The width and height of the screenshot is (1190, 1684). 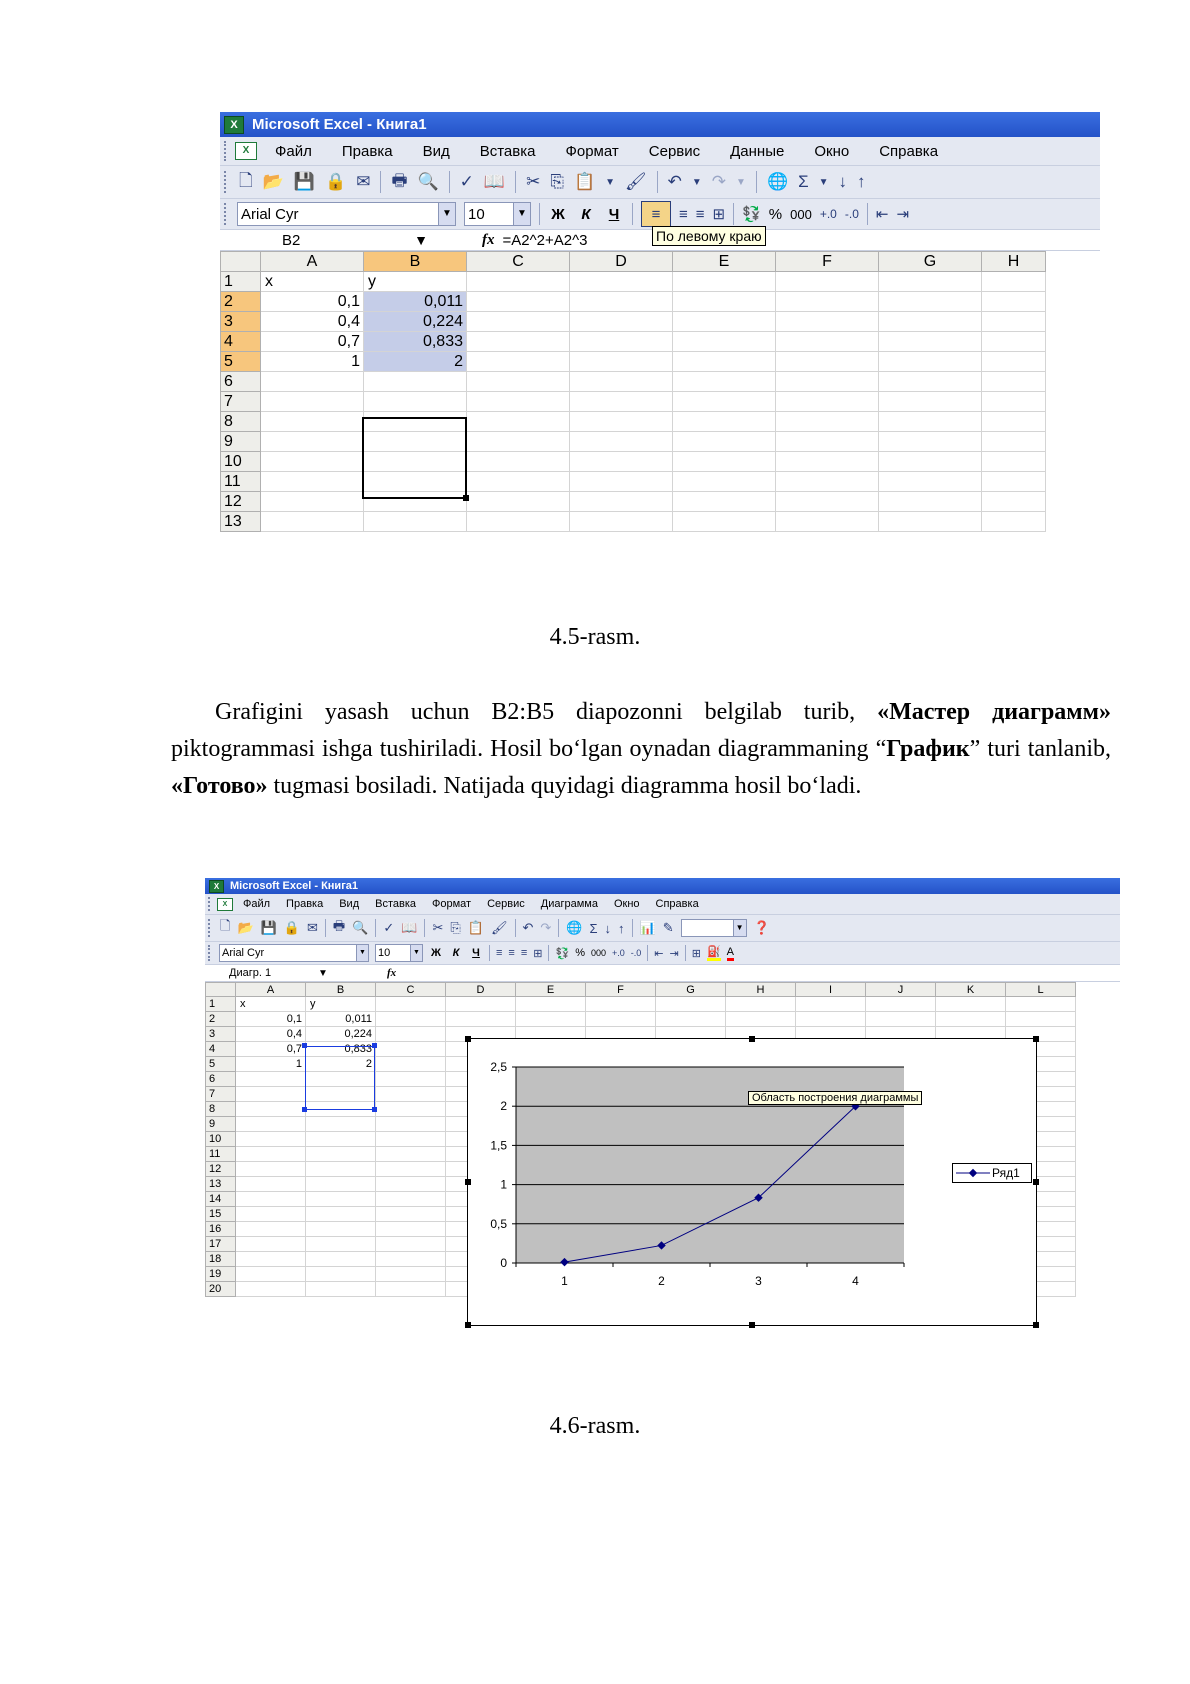 What do you see at coordinates (270, 989) in the screenshot?
I see `column-header: A` at bounding box center [270, 989].